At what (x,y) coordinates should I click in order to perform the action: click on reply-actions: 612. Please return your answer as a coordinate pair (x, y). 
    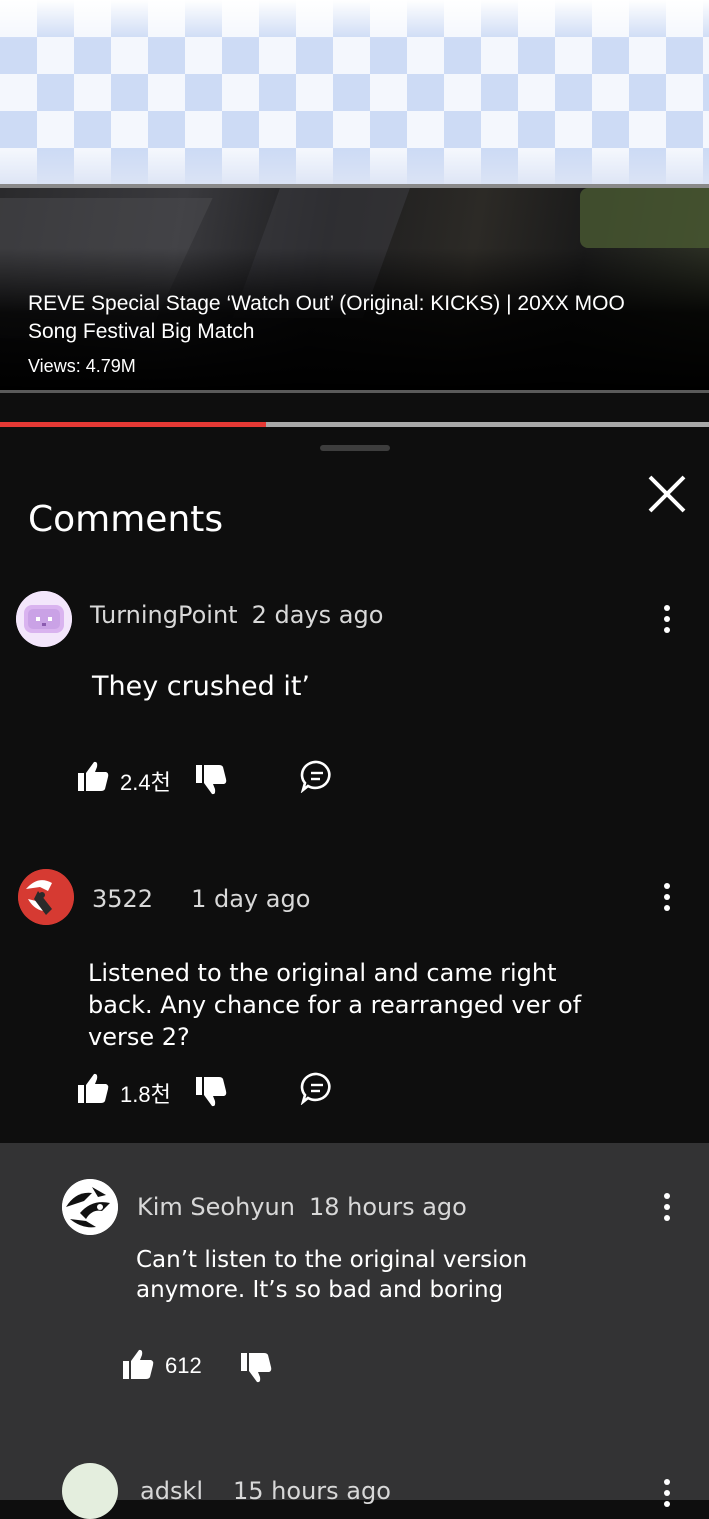
    Looking at the image, I should click on (221, 1367).